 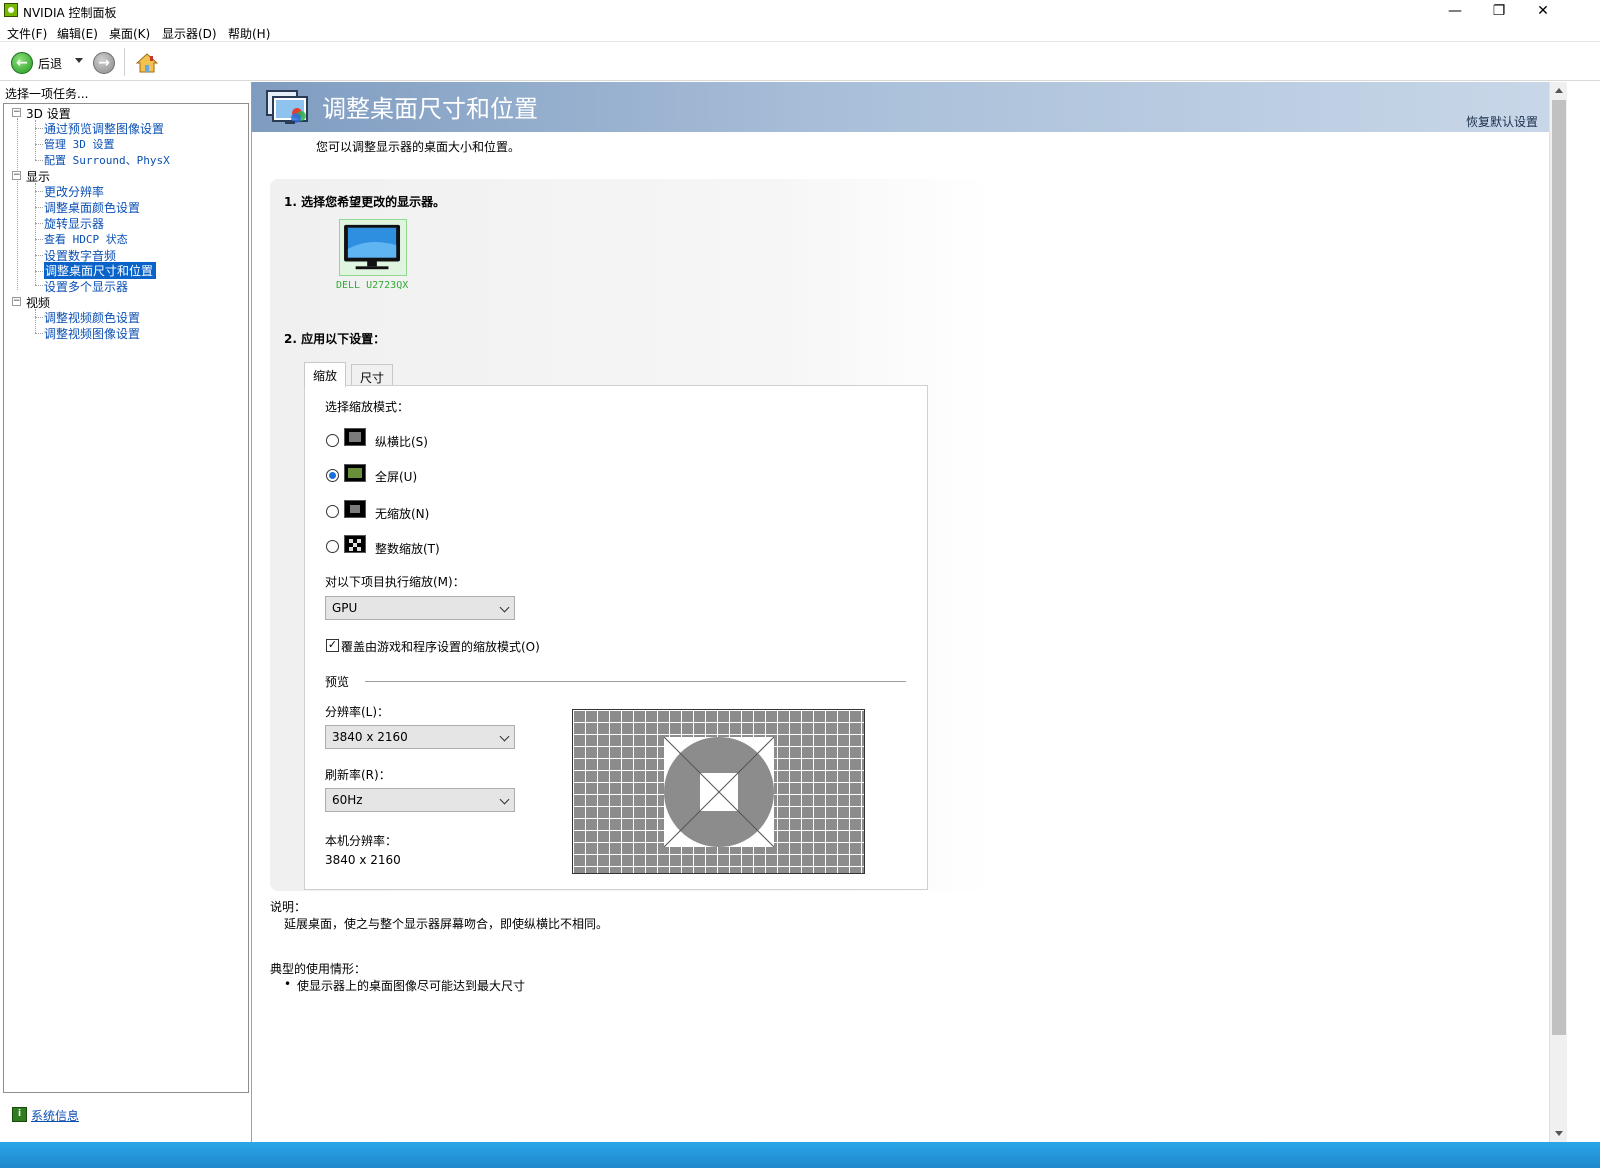 I want to click on restore-button: ❐, so click(x=1499, y=11).